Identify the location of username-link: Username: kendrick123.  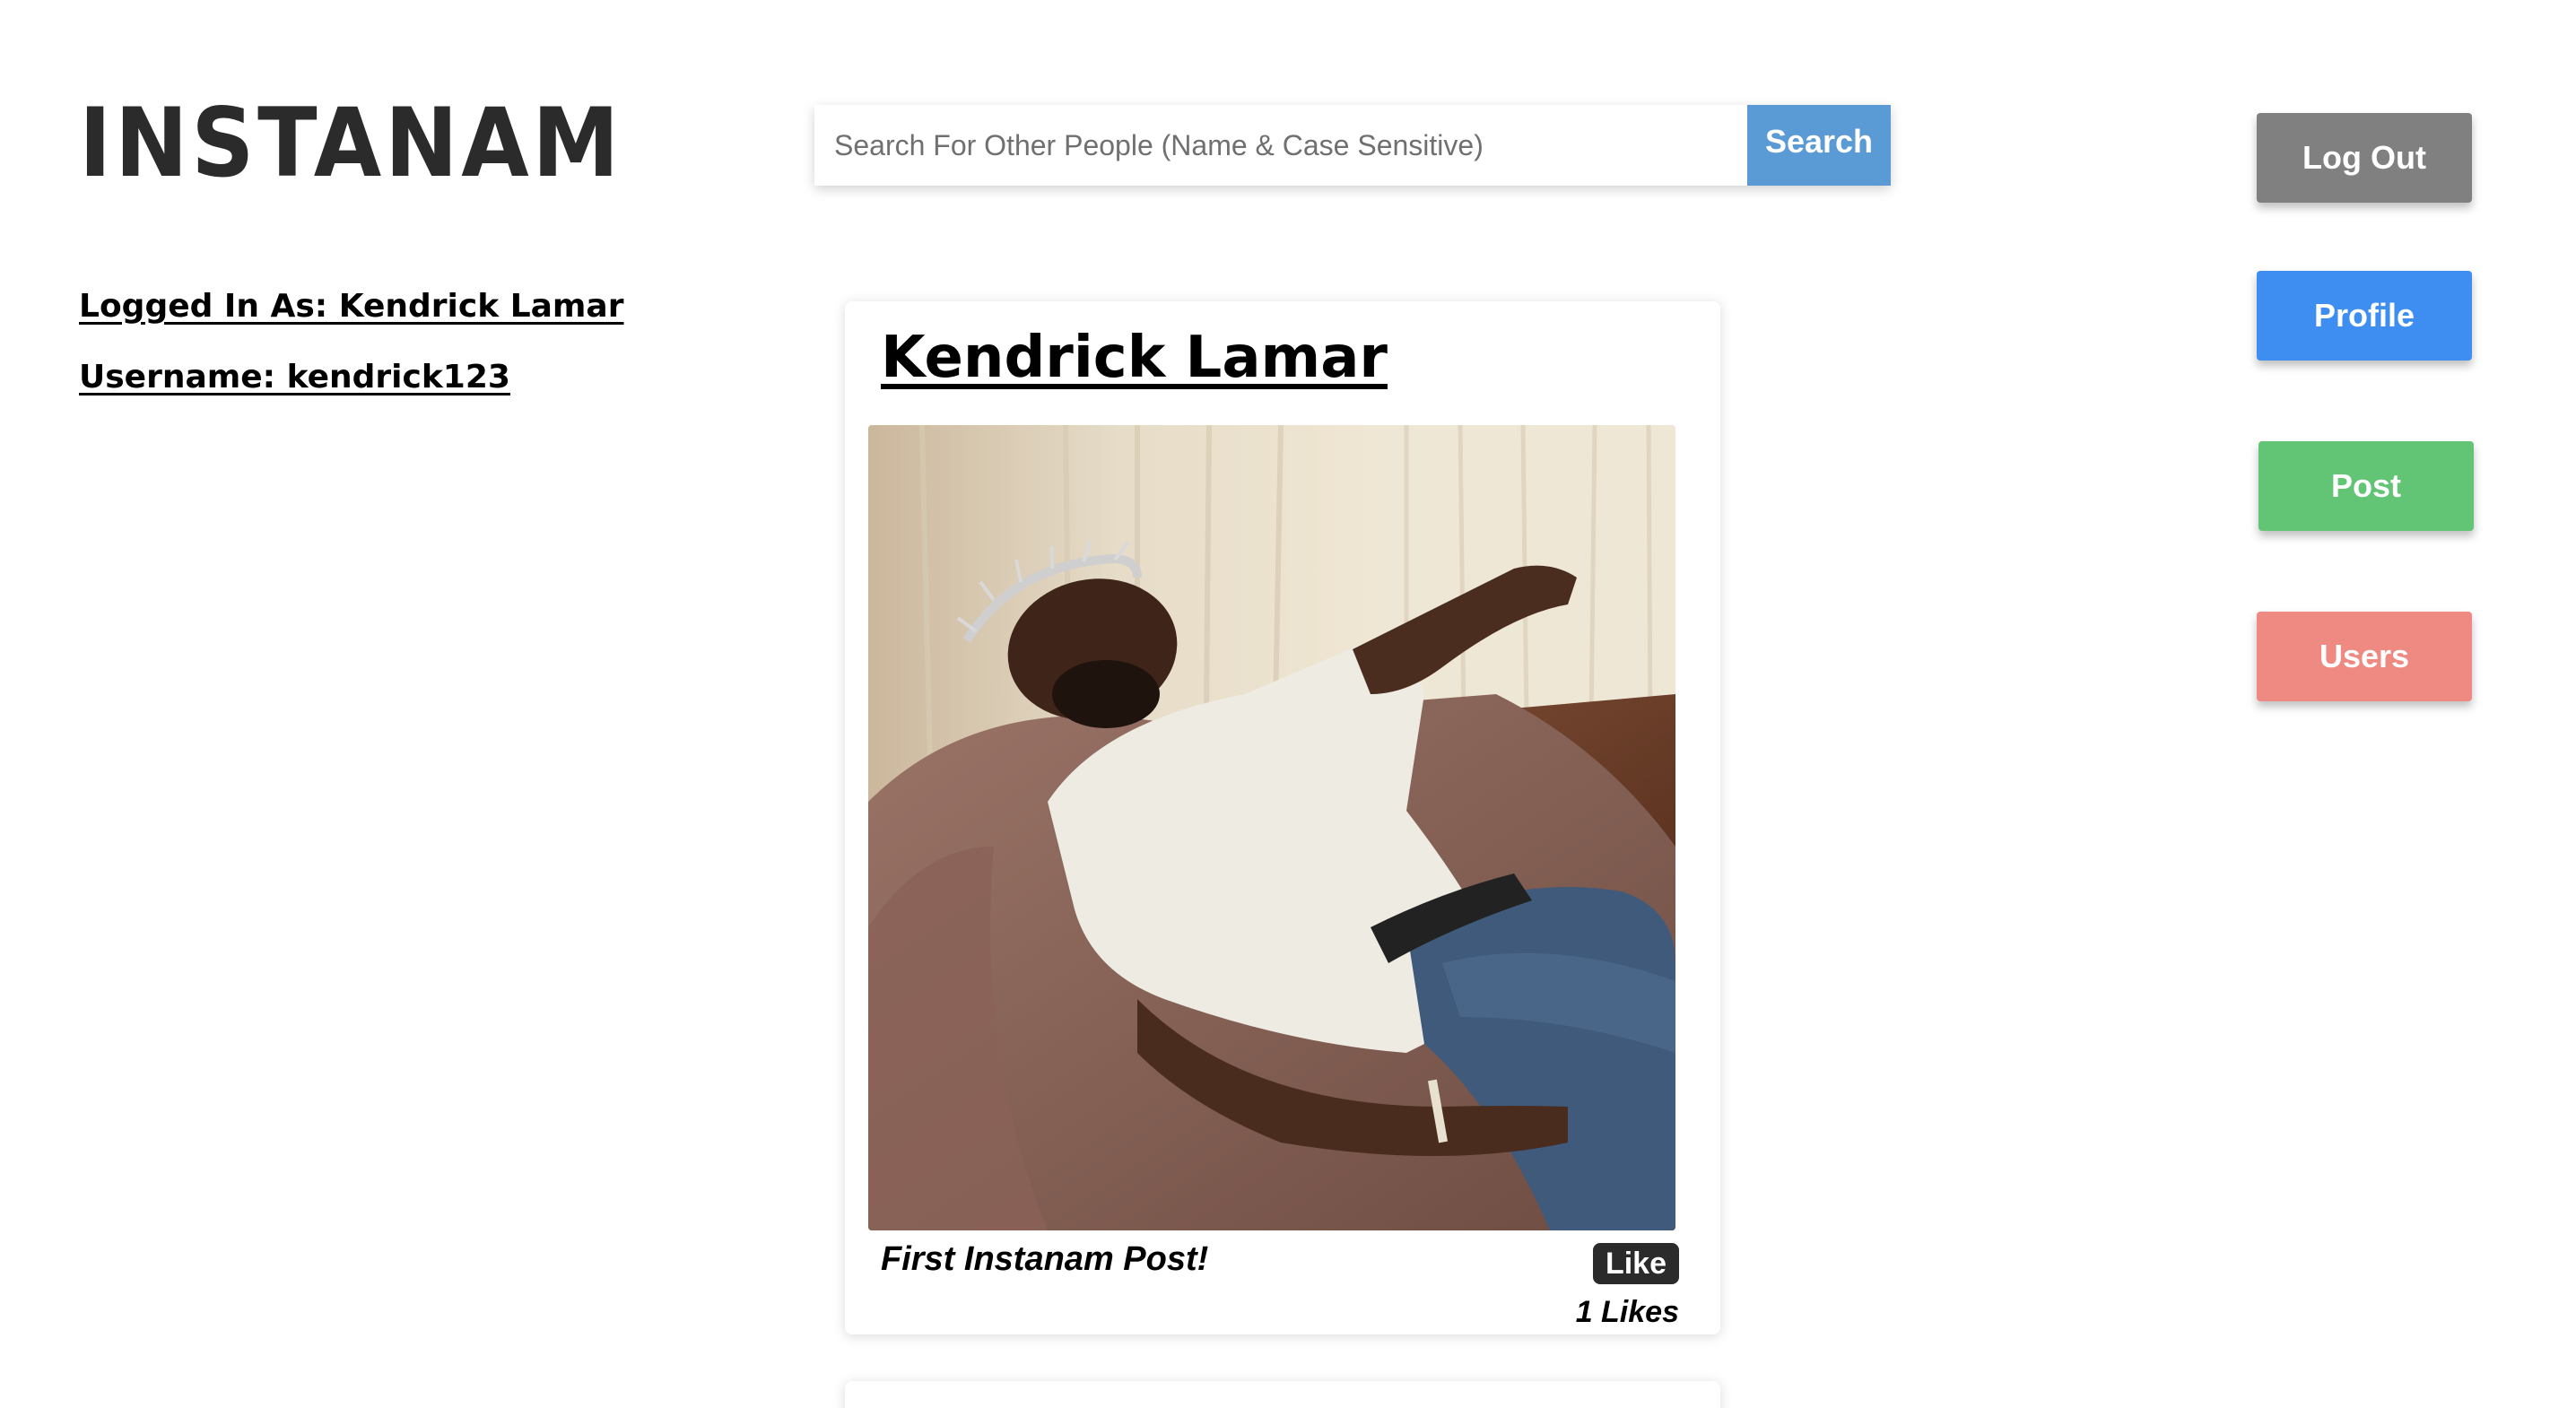
(351, 377).